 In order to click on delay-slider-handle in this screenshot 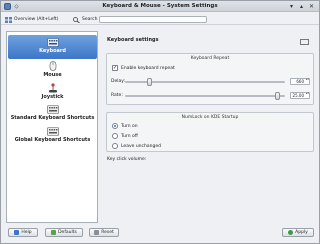, I will do `click(149, 82)`.